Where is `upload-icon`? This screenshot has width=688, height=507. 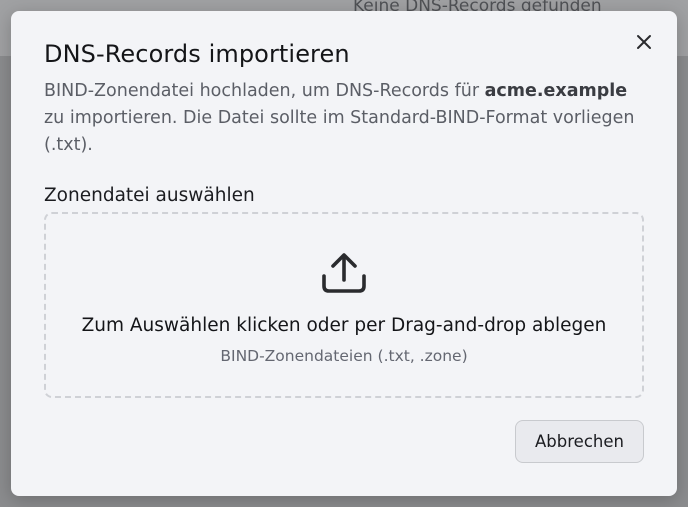 upload-icon is located at coordinates (344, 273).